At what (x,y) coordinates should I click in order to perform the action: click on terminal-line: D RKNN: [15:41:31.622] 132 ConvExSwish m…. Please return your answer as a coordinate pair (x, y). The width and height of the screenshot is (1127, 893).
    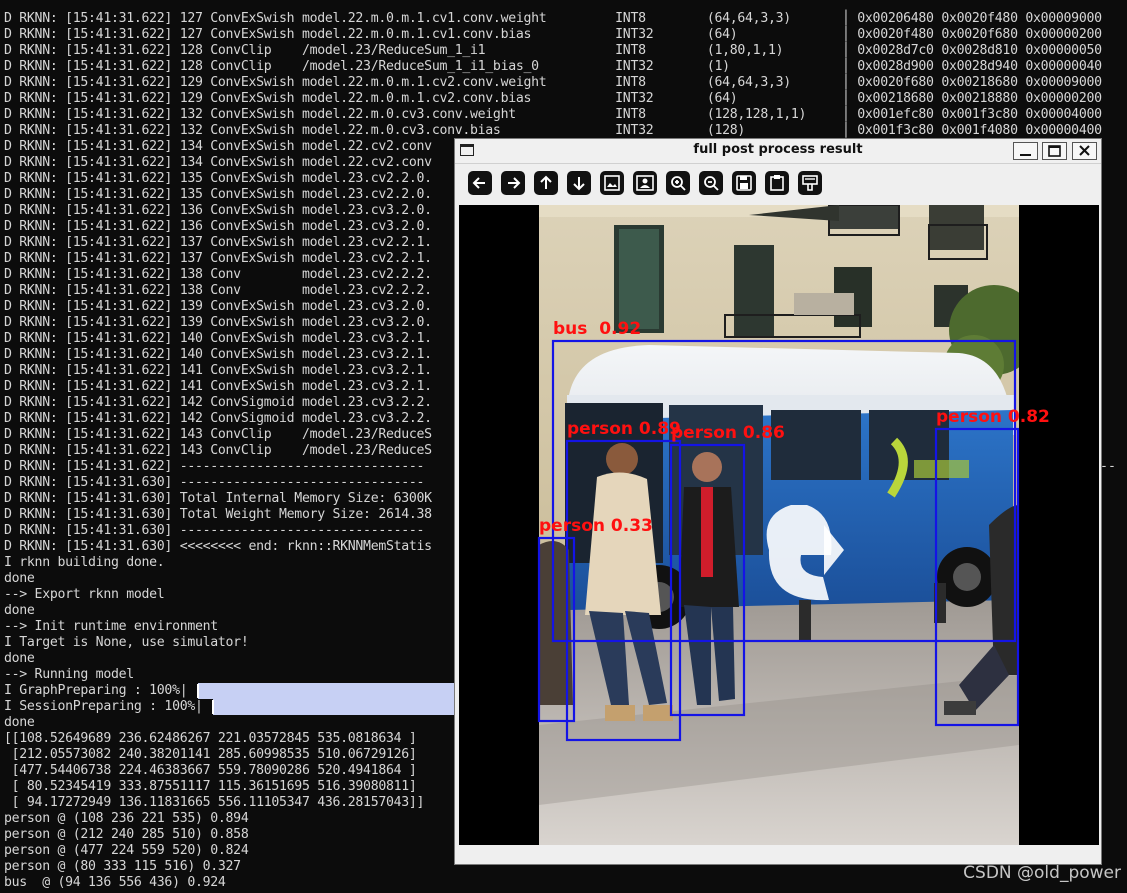
    Looking at the image, I should click on (375, 130).